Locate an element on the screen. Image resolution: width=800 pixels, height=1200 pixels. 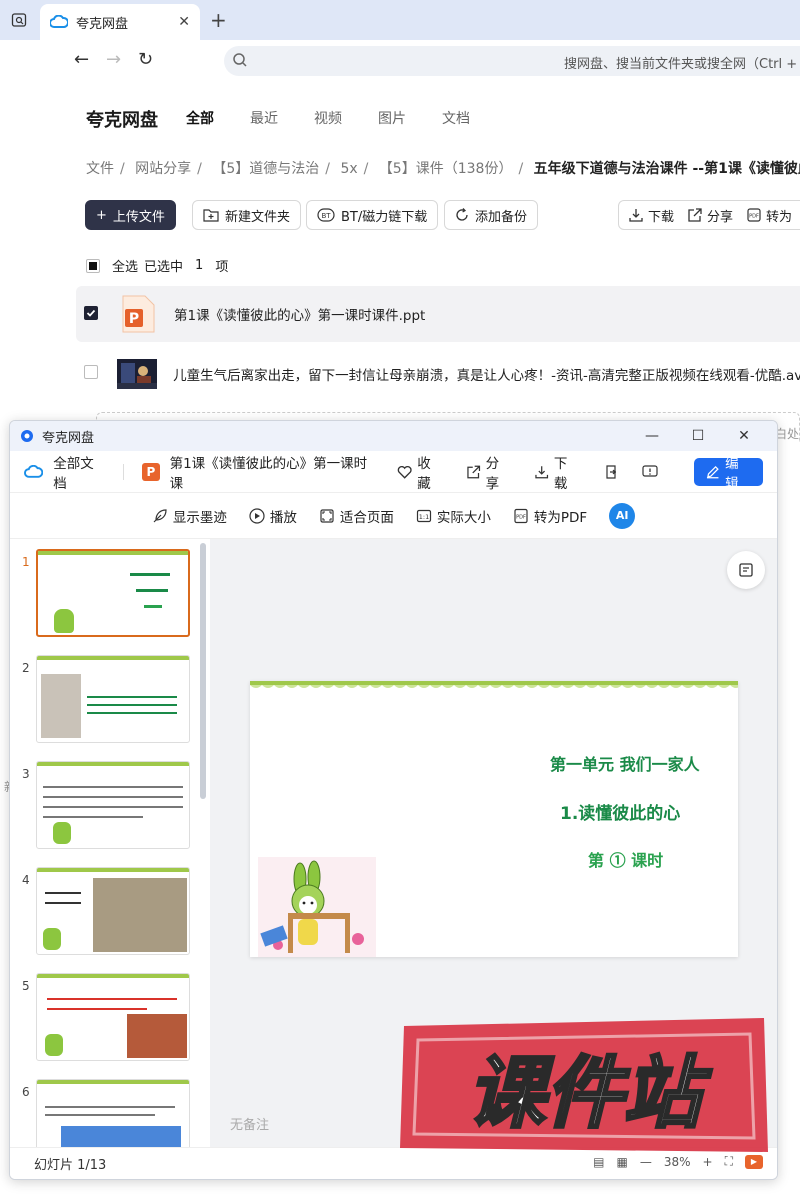
category-tabs: 全部 最近 视频 图片 文档 is located at coordinates (328, 118).